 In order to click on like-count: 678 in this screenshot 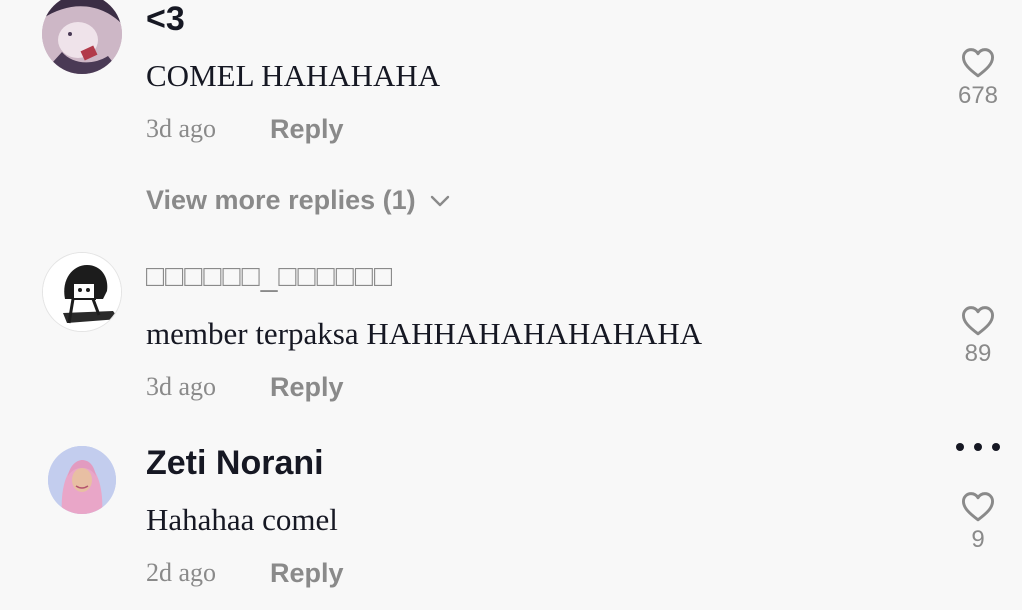, I will do `click(978, 95)`.